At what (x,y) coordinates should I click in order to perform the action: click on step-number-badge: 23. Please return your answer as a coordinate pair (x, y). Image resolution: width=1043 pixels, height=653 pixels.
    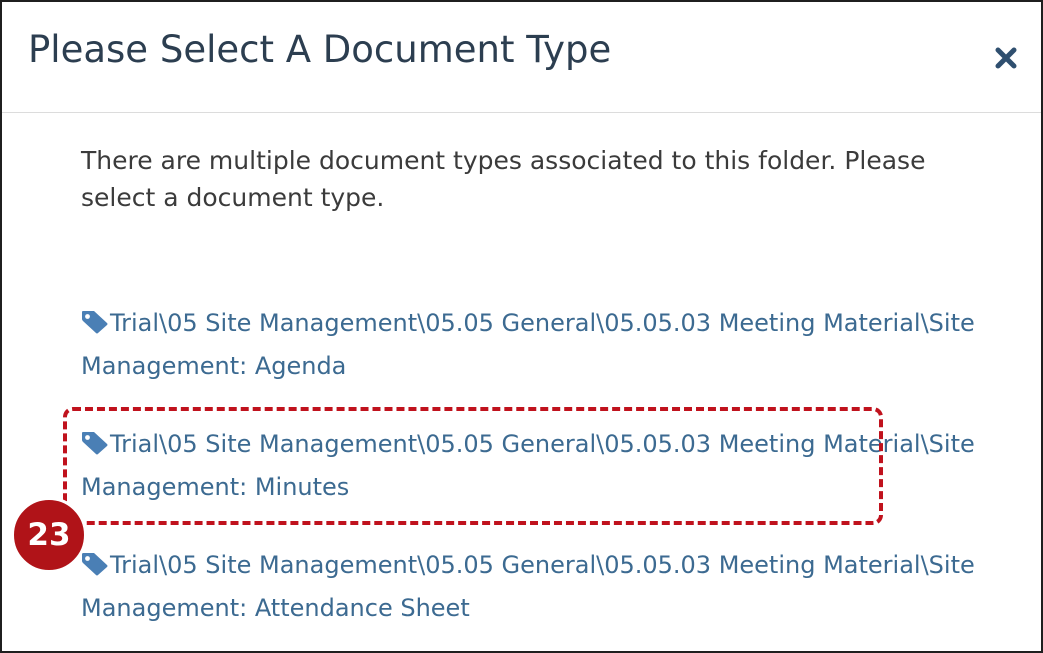
    Looking at the image, I should click on (49, 535).